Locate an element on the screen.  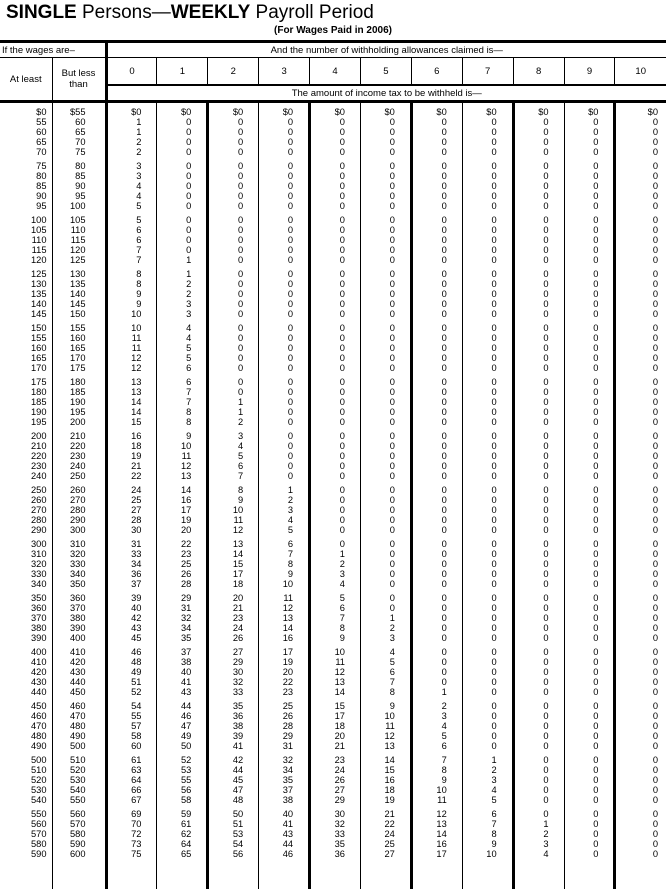
tax-allowance-0: 36 is located at coordinates (131, 574).